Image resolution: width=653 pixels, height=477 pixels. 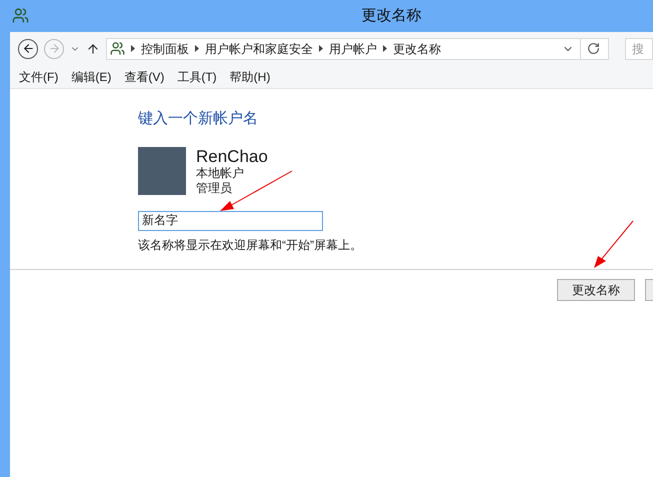 I want to click on refresh-icon, so click(x=593, y=48).